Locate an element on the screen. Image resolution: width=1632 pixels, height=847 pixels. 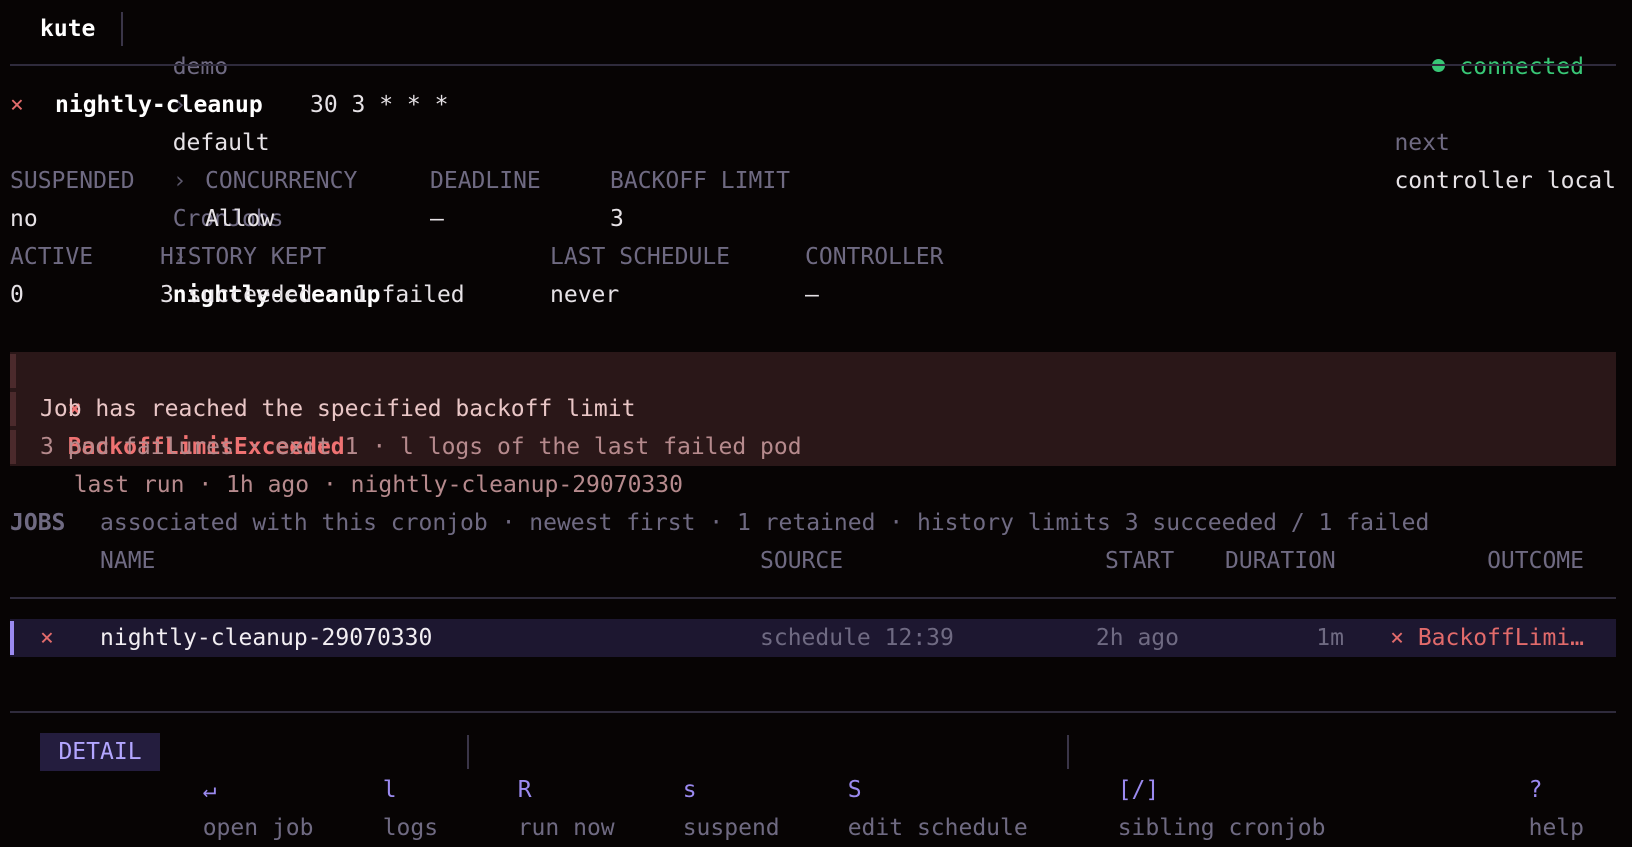
breadcrumb-context: demo is located at coordinates (200, 67).